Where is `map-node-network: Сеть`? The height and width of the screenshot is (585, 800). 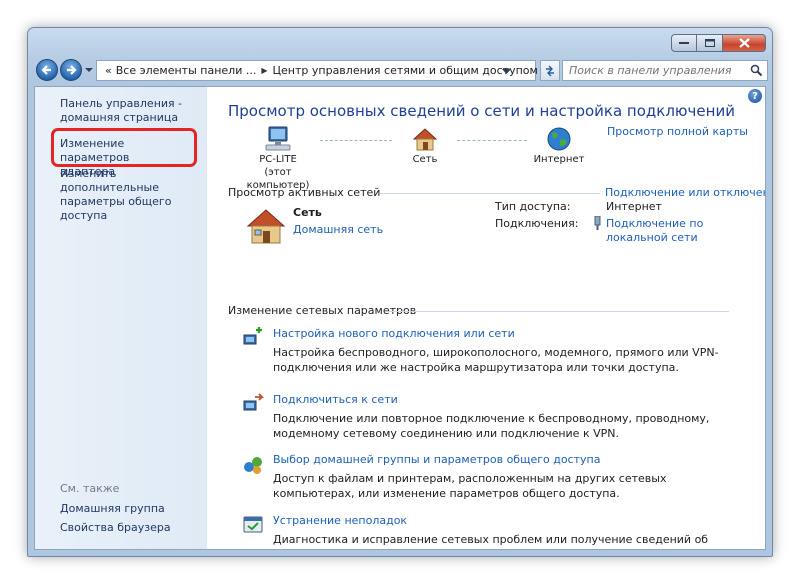 map-node-network: Сеть is located at coordinates (425, 145).